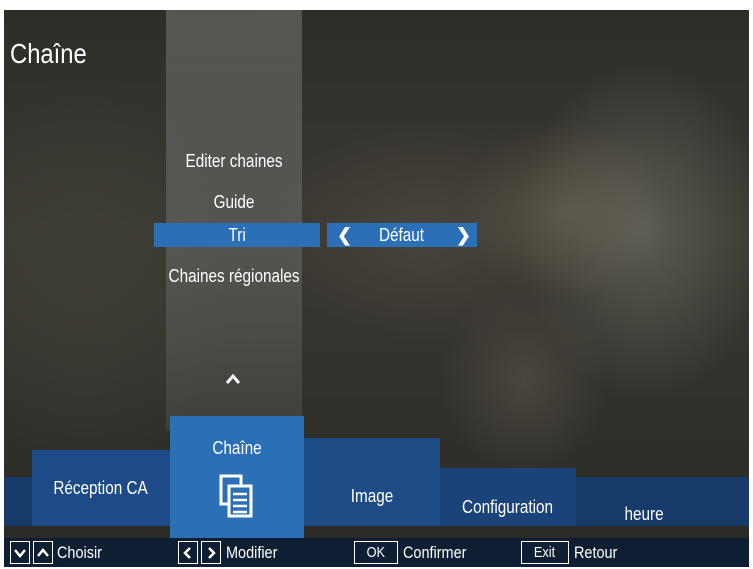 Image resolution: width=753 pixels, height=569 pixels. What do you see at coordinates (508, 507) in the screenshot?
I see `tab-label: Configuration` at bounding box center [508, 507].